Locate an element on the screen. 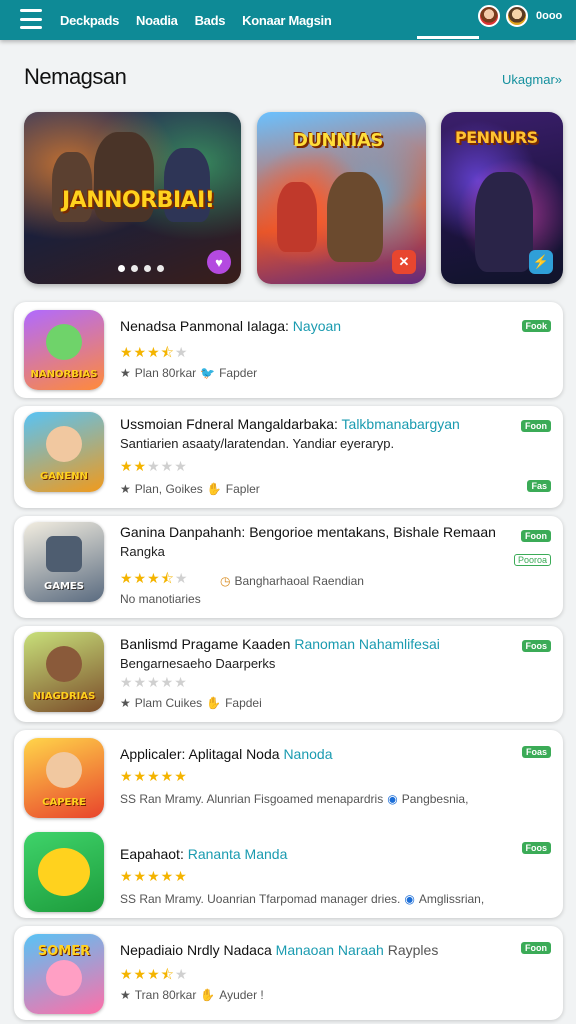 Image resolution: width=576 pixels, height=1024 pixels. header-count: 0ooo is located at coordinates (549, 16).